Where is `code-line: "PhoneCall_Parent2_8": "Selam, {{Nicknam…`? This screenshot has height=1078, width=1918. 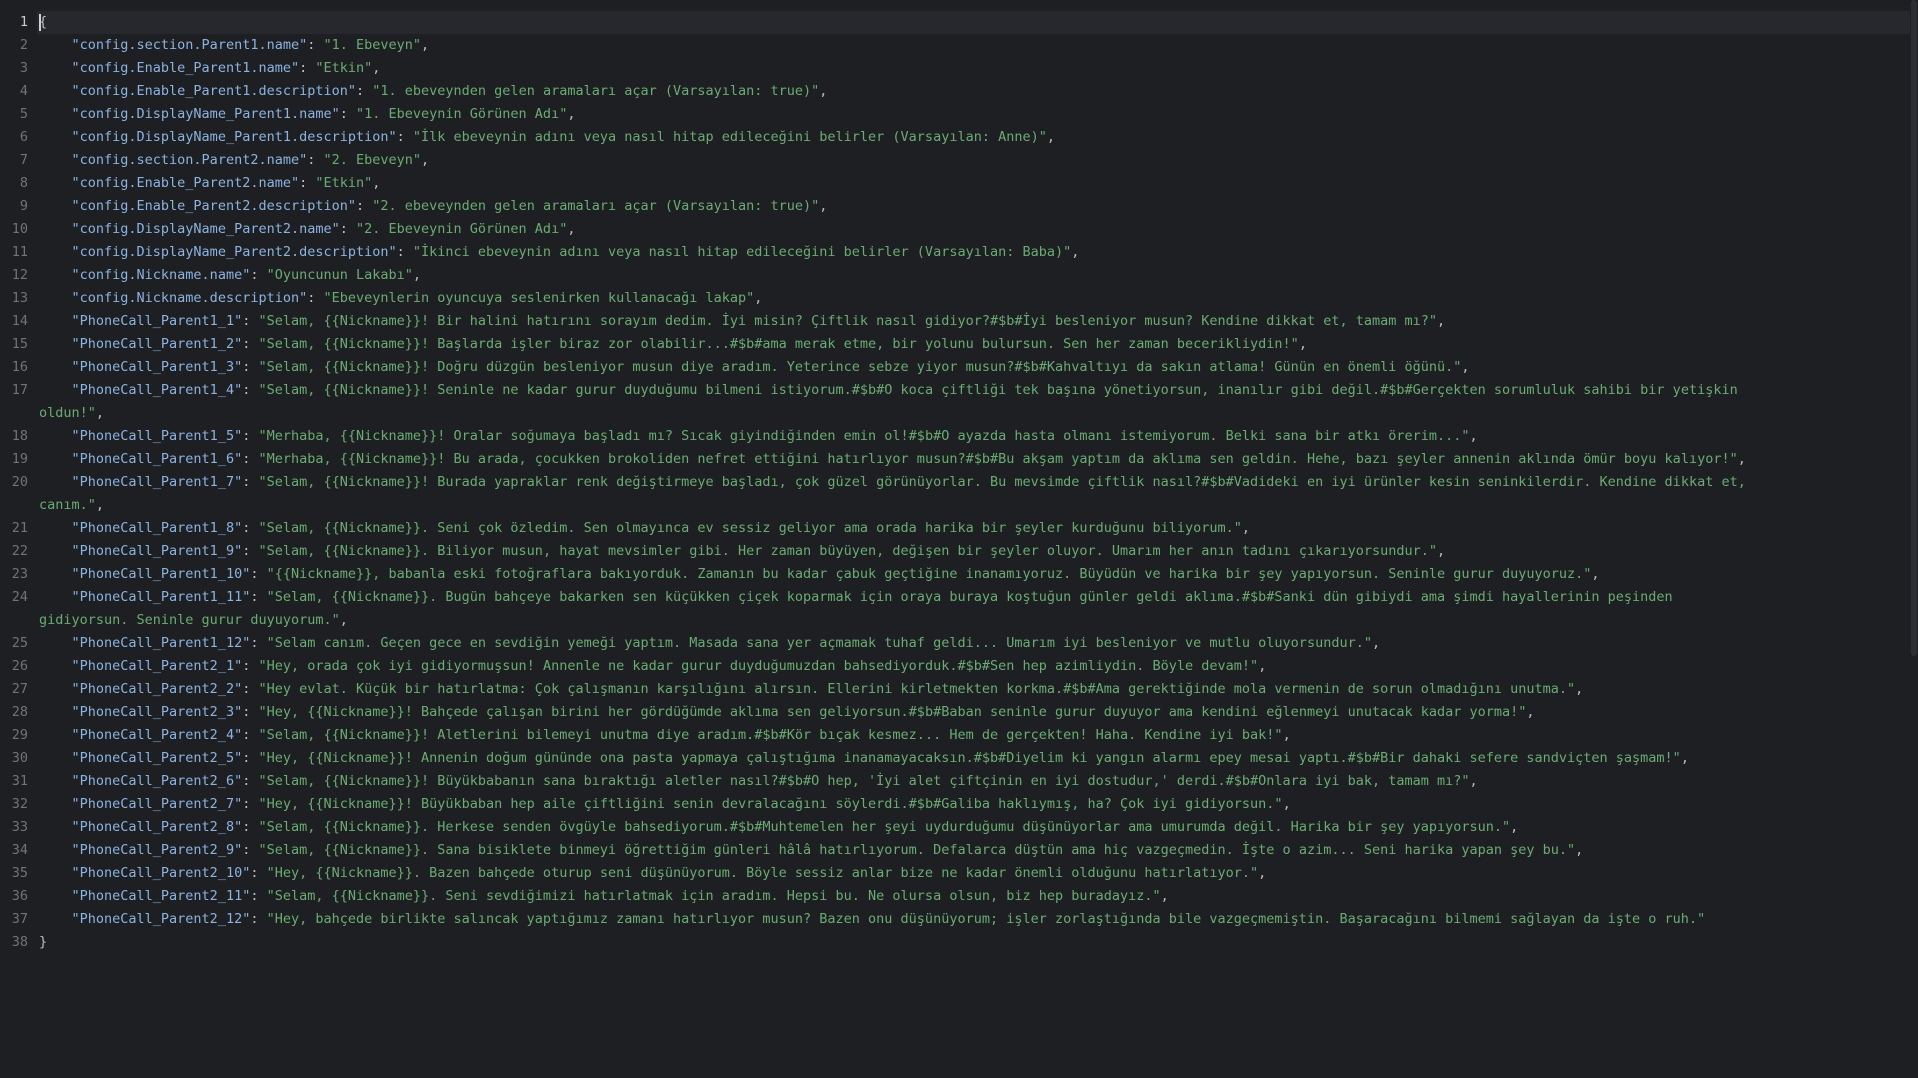 code-line: "PhoneCall_Parent2_8": "Selam, {{Nicknam… is located at coordinates (964, 827).